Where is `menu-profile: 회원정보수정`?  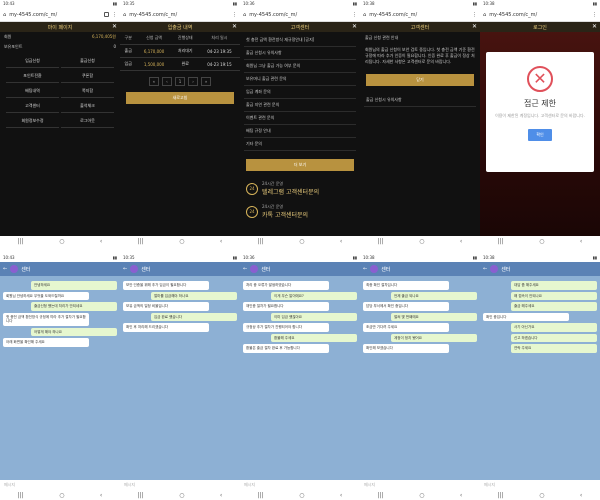
menu-profile: 회원정보수정 is located at coordinates (32, 121).